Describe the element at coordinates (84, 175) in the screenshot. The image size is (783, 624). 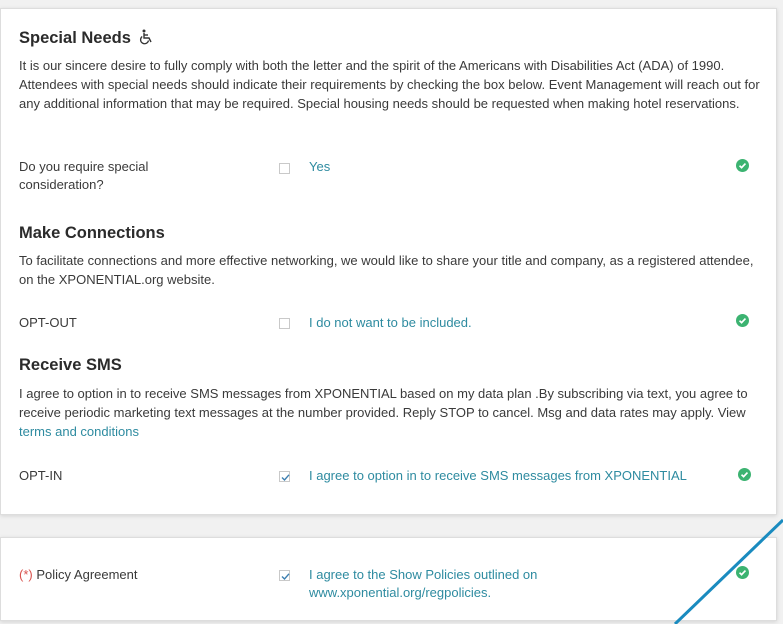
I see `special-consideration-label: Do you require special consideration?` at that location.